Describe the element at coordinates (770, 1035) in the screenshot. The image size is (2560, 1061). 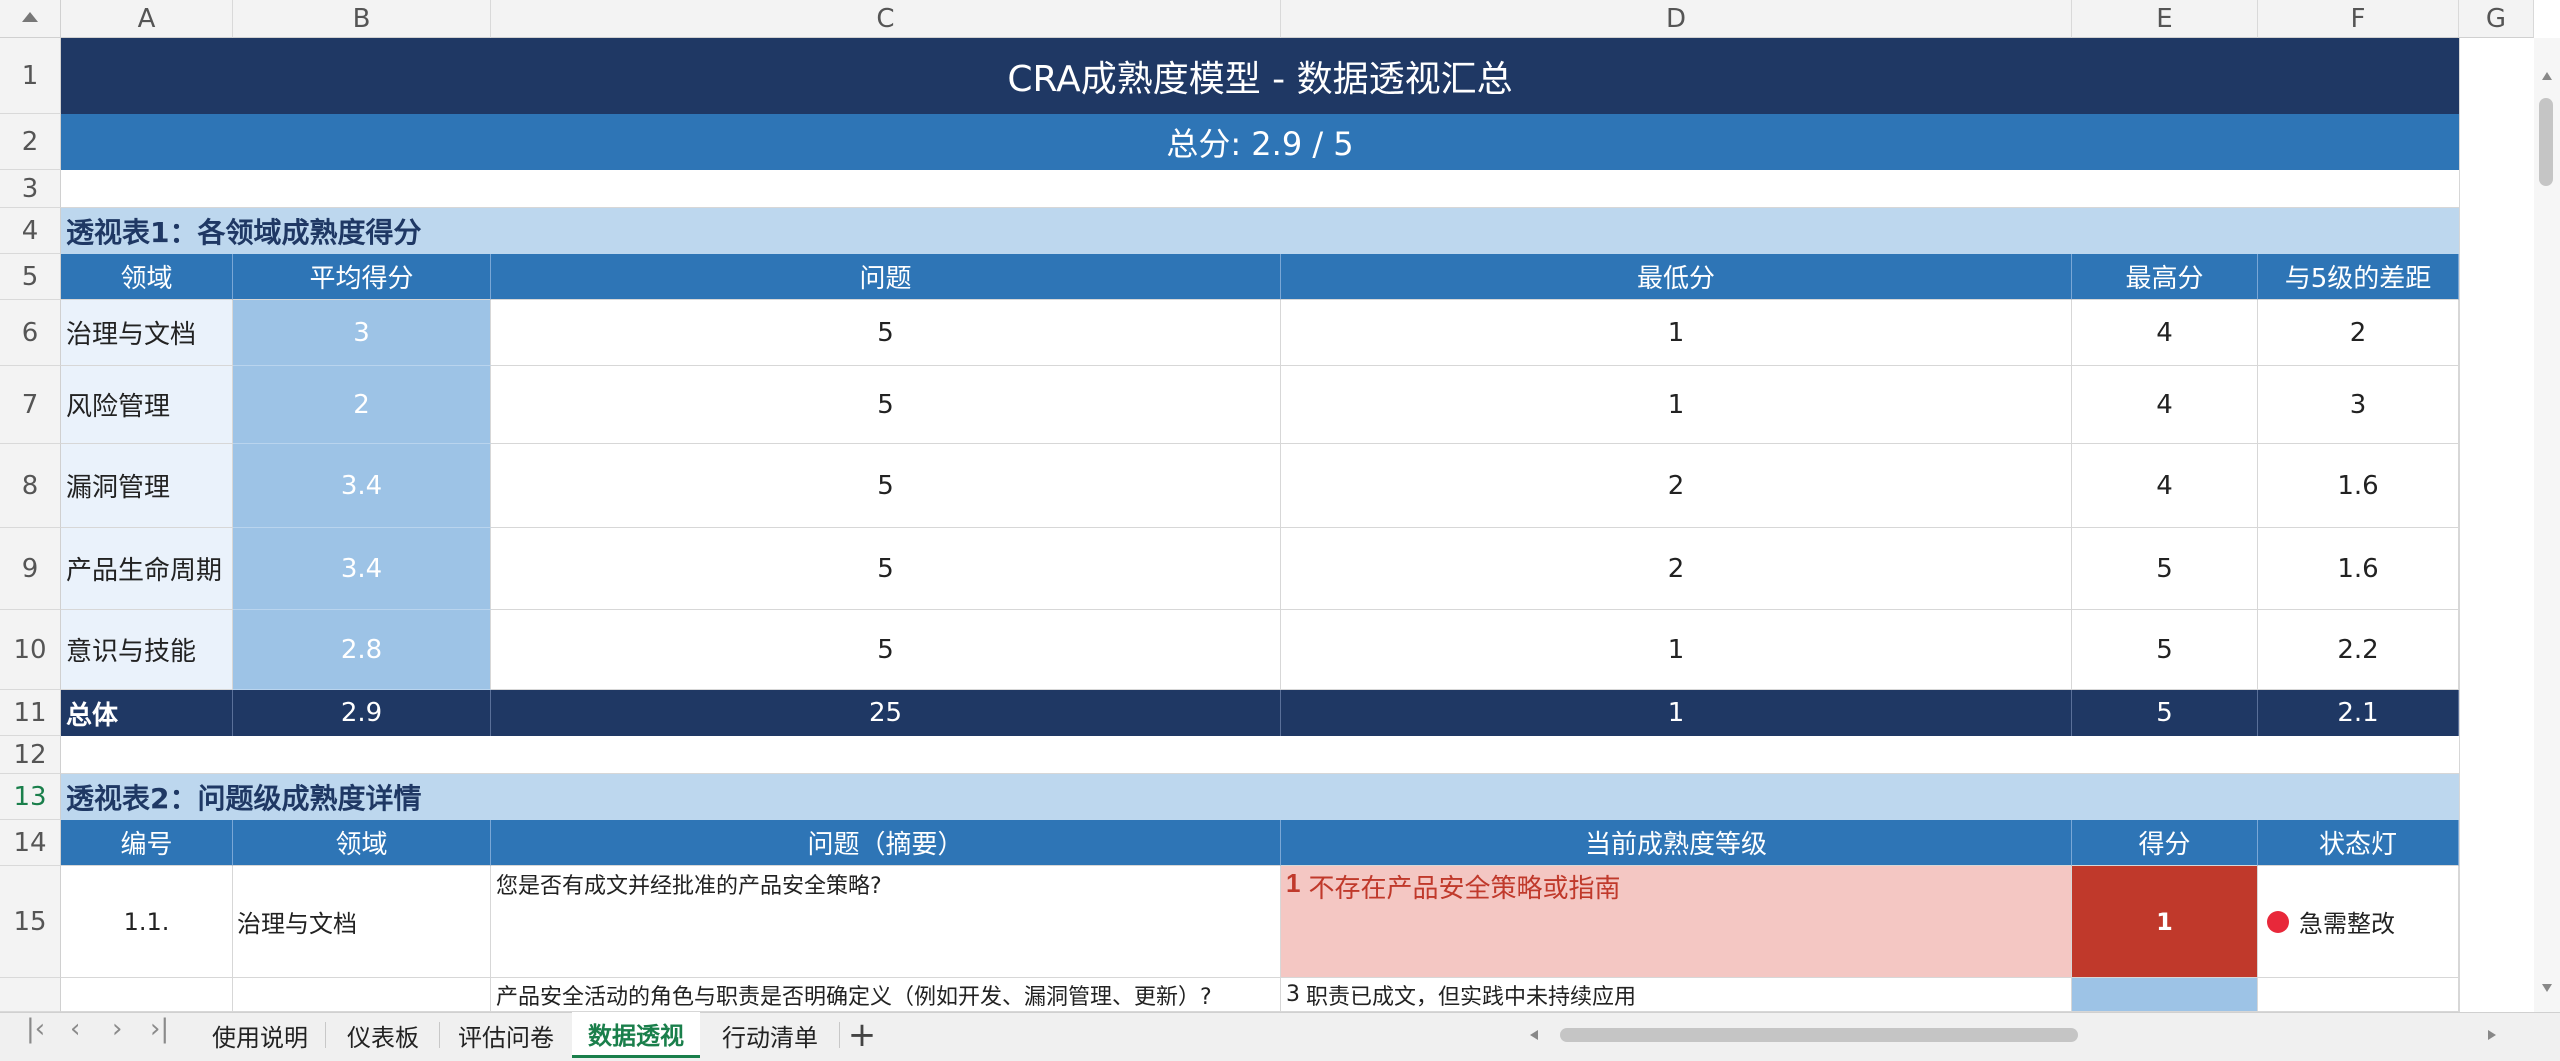
I see `sheet-tab-action-list: 行动清单` at that location.